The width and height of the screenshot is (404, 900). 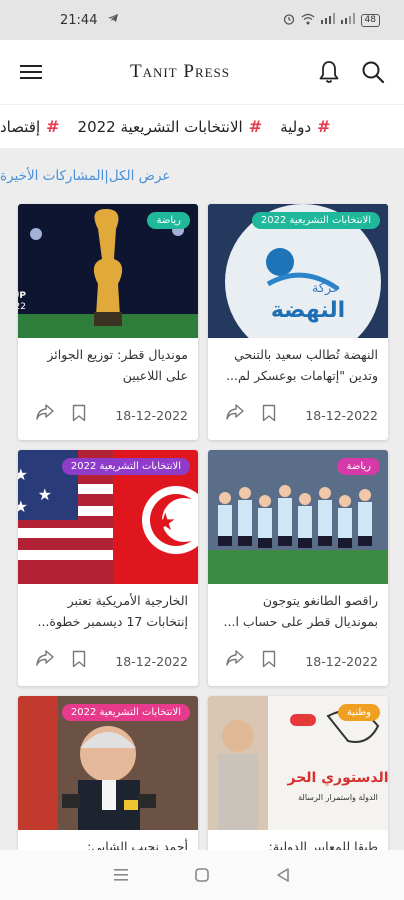 What do you see at coordinates (160, 126) in the screenshot?
I see `tag-label: الانتخابات التشريعية 2022` at bounding box center [160, 126].